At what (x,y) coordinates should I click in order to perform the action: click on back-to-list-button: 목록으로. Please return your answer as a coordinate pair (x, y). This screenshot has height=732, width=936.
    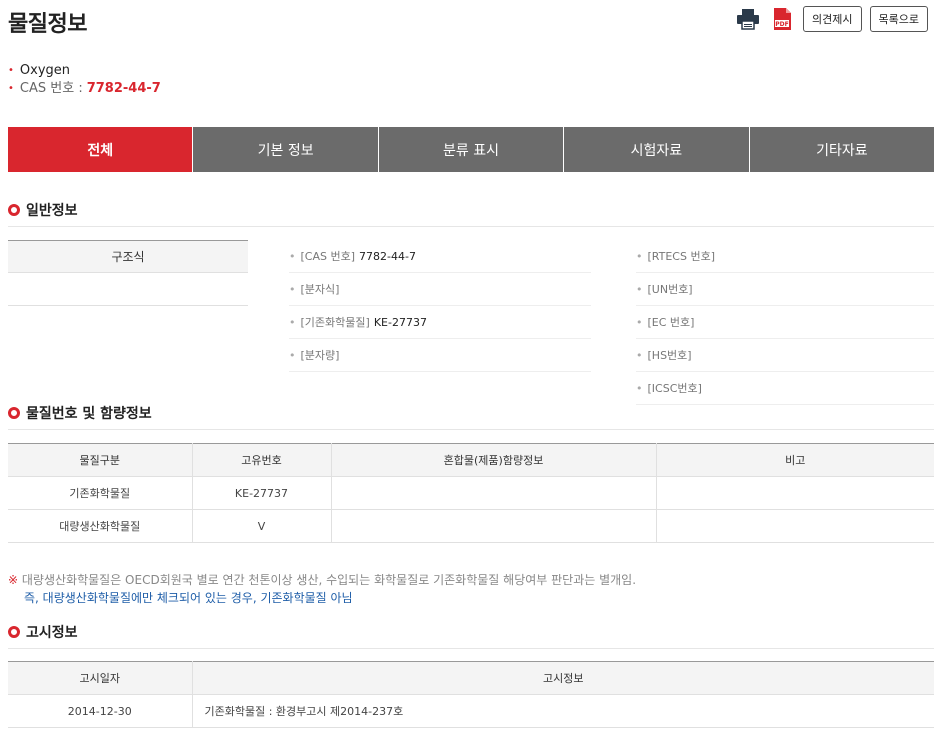
    Looking at the image, I should click on (898, 19).